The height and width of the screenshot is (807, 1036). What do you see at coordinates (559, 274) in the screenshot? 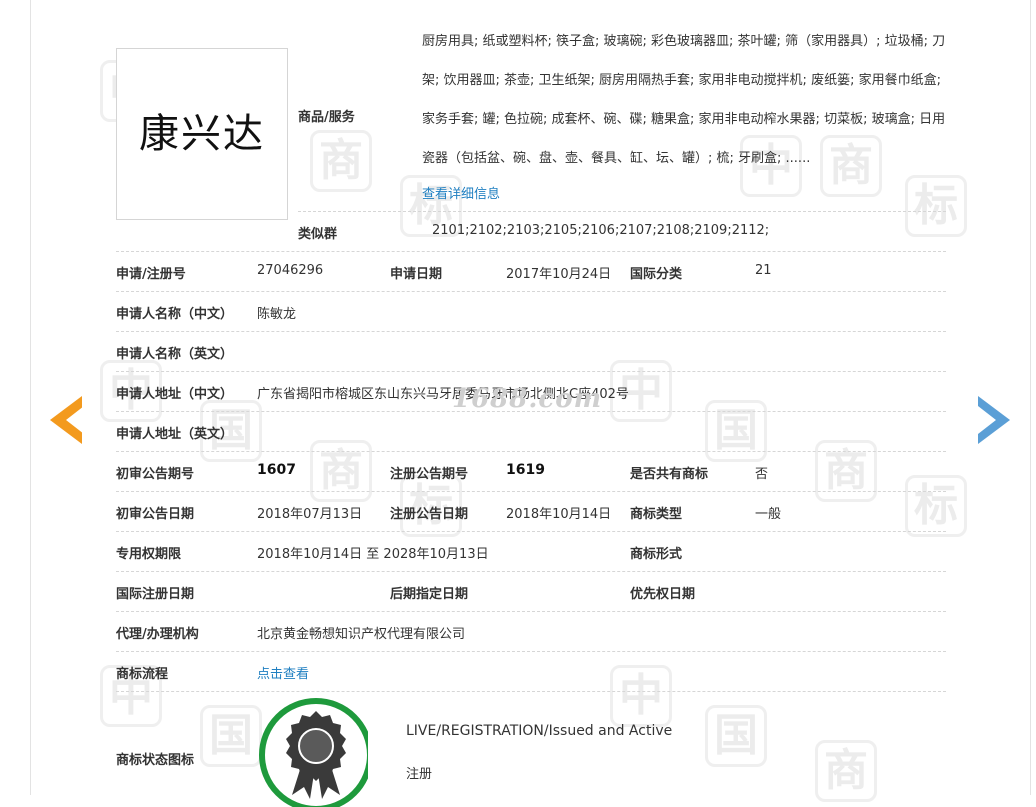
I see `app-date-value: 2017年10月24日` at bounding box center [559, 274].